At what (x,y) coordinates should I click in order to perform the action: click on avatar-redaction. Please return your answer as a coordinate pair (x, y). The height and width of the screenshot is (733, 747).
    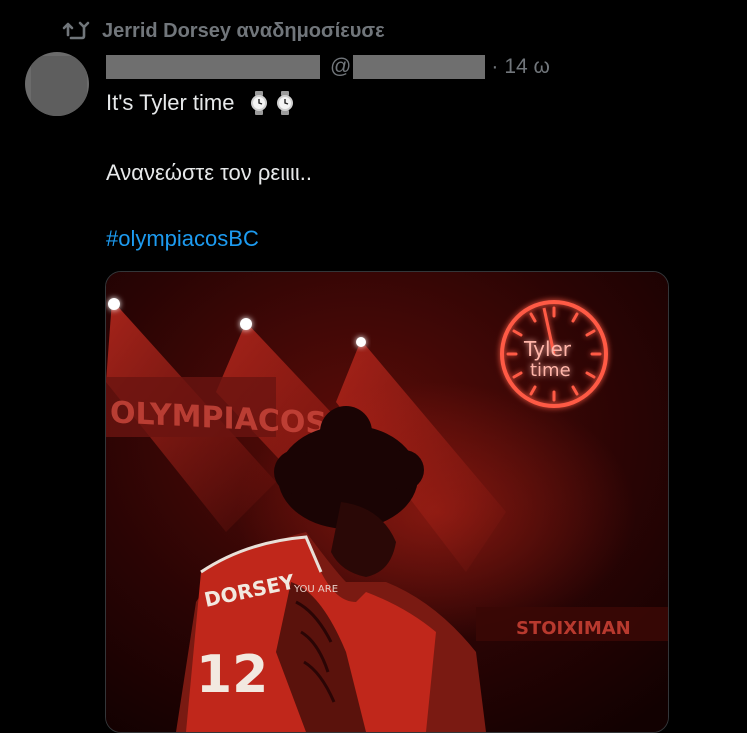
    Looking at the image, I should click on (59, 86).